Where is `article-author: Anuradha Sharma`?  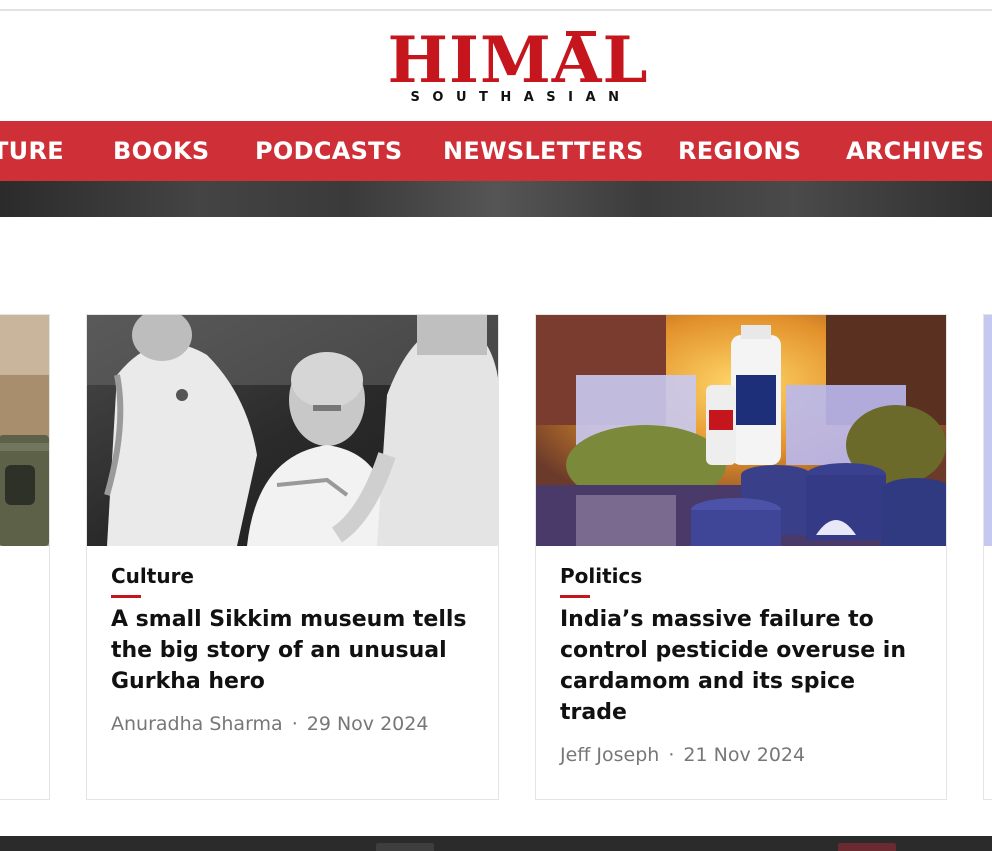
article-author: Anuradha Sharma is located at coordinates (197, 724).